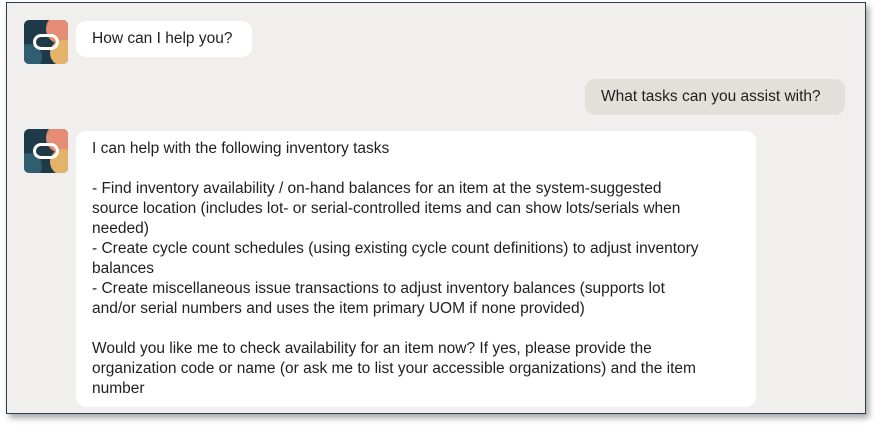  Describe the element at coordinates (120, 228) in the screenshot. I see `bot-reply-line: needed)` at that location.